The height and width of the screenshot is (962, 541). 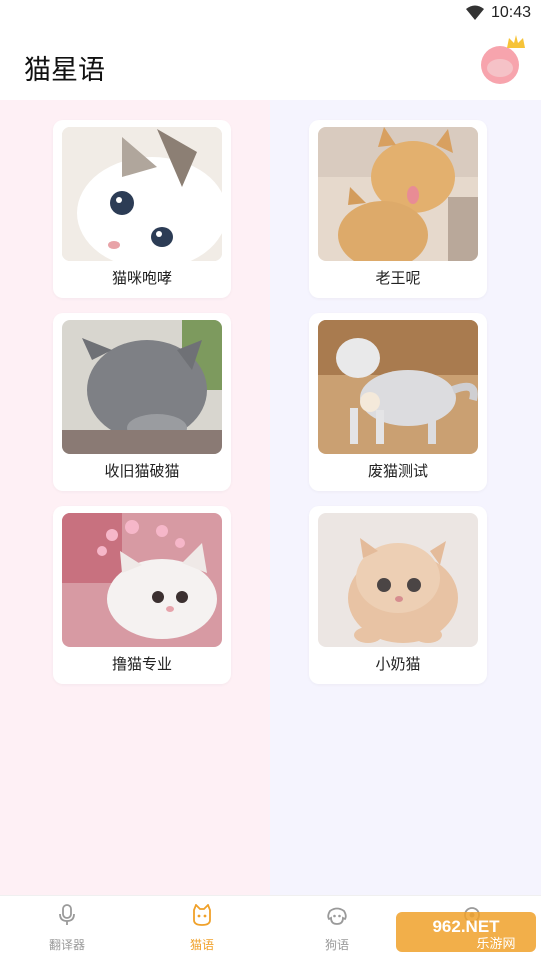 I want to click on card-collect-old-cats: 收旧猫破猫, so click(x=142, y=402).